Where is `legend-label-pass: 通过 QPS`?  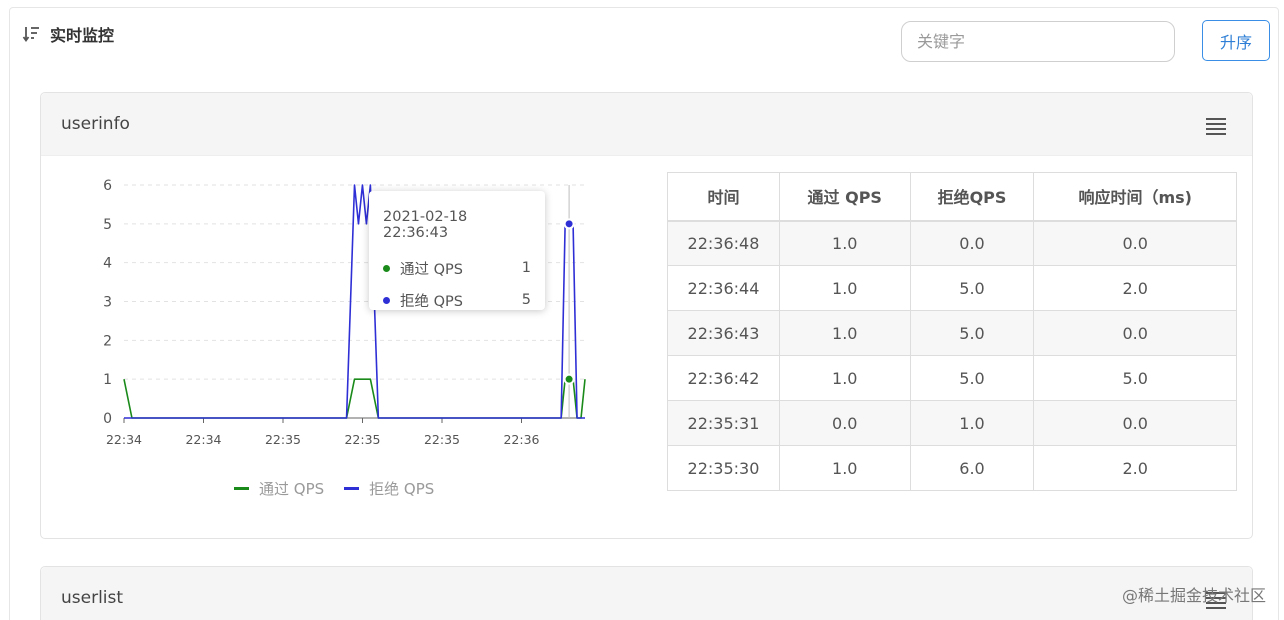
legend-label-pass: 通过 QPS is located at coordinates (292, 489).